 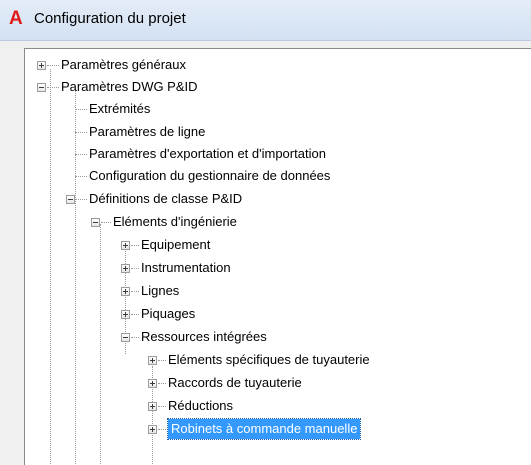 What do you see at coordinates (176, 244) in the screenshot?
I see `tree-item-label: Equipement` at bounding box center [176, 244].